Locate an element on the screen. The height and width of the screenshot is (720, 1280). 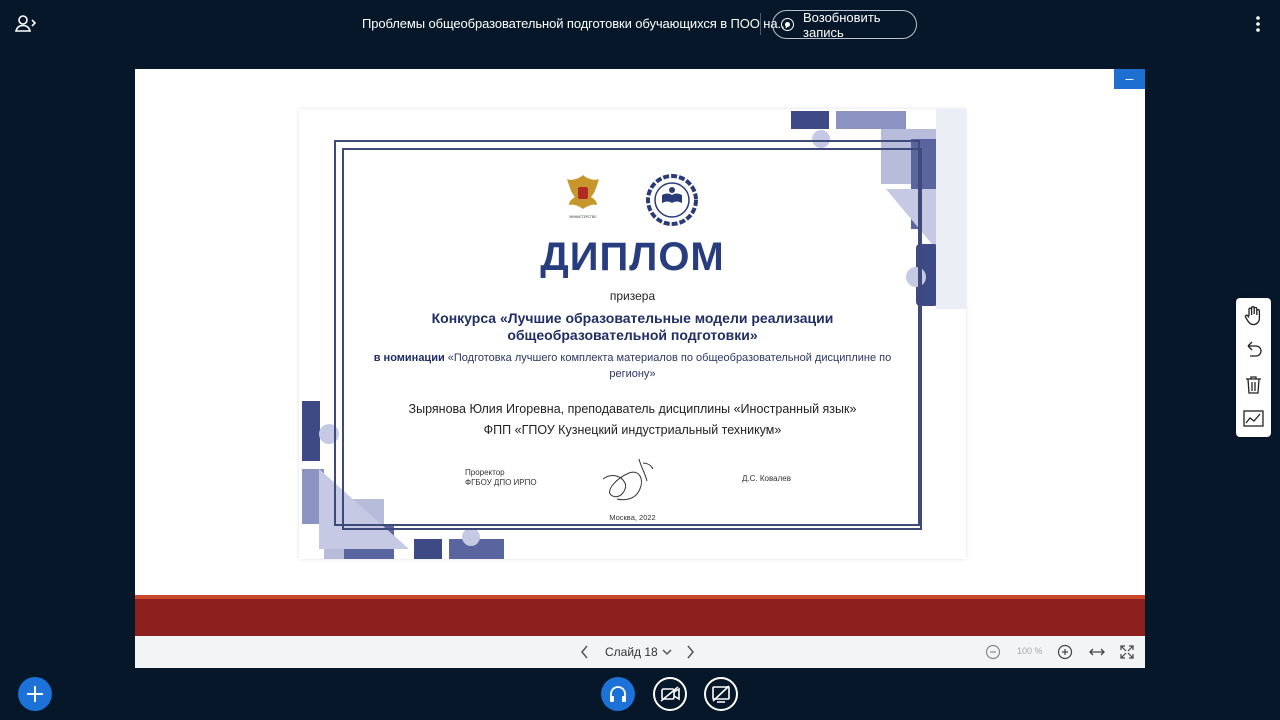
divider is located at coordinates (760, 24).